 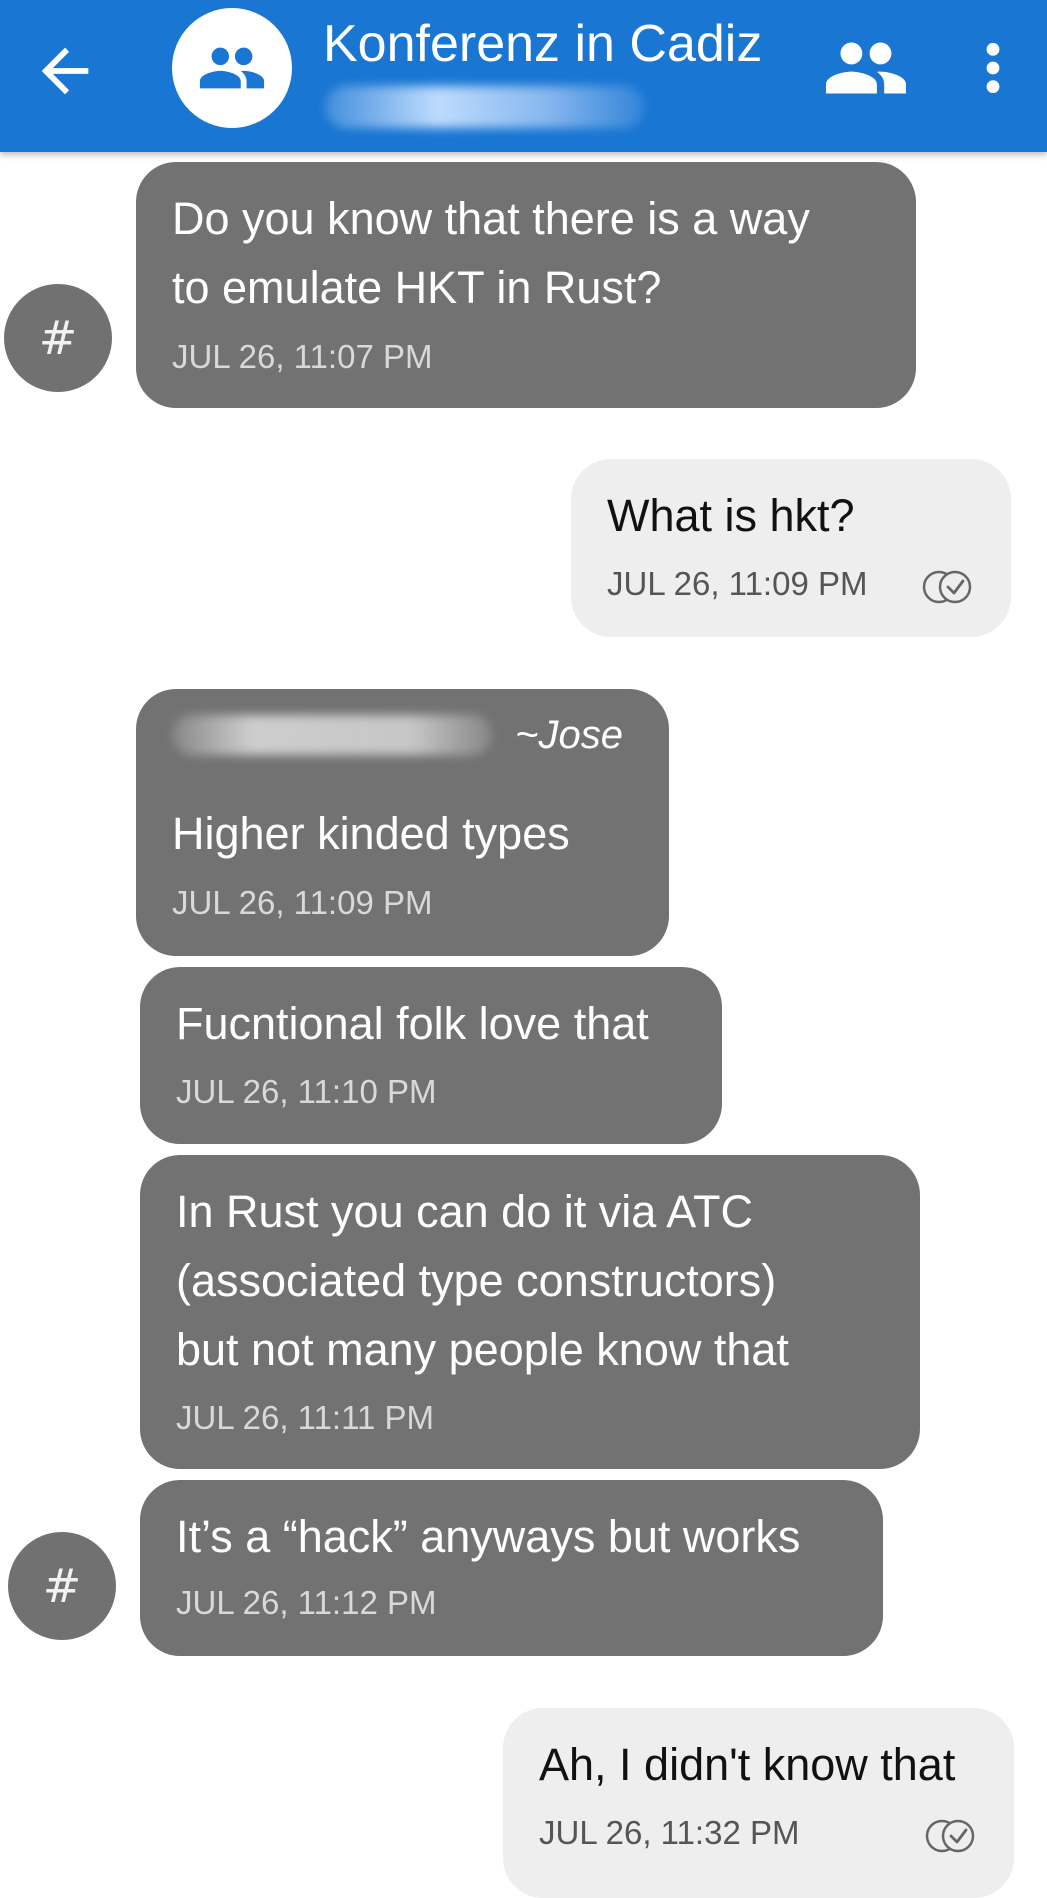 I want to click on message-timestamp: JUL 26, 11:07 PM, so click(x=302, y=356).